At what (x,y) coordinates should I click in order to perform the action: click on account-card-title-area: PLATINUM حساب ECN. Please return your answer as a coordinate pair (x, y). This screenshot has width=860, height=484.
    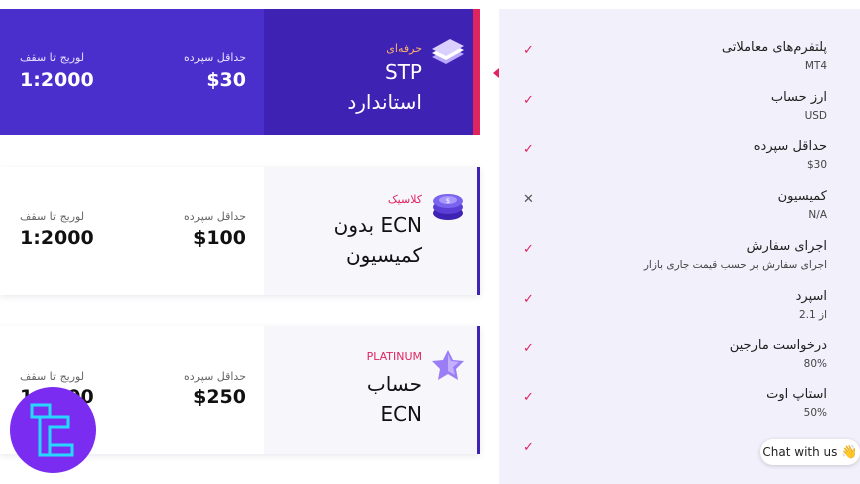
    Looking at the image, I should click on (372, 390).